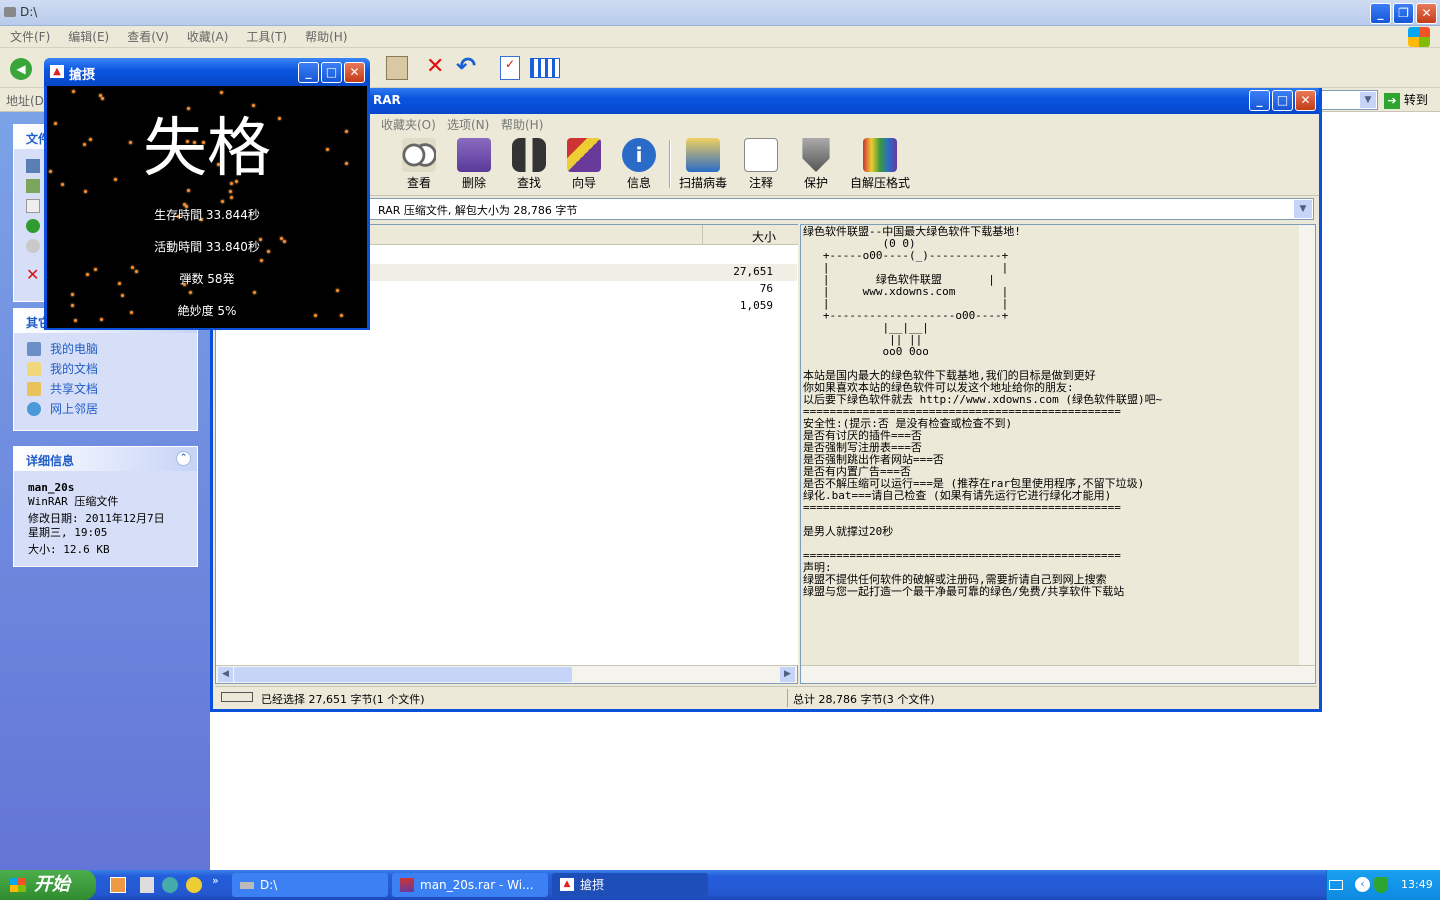 The image size is (1440, 900). I want to click on task-game: ▲ 搶摂, so click(630, 885).